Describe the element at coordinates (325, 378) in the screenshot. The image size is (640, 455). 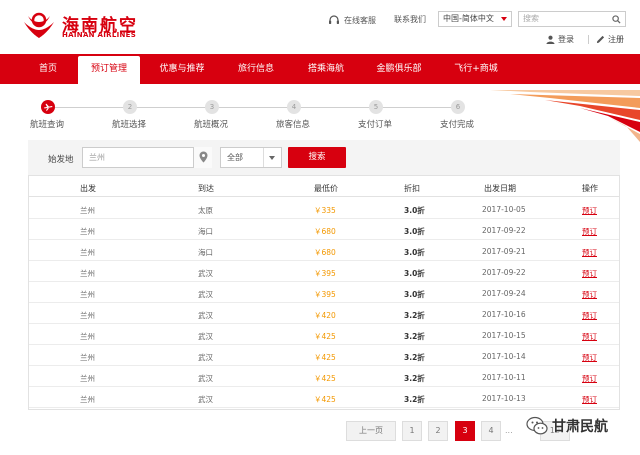
I see `cell-price: ￥425` at that location.